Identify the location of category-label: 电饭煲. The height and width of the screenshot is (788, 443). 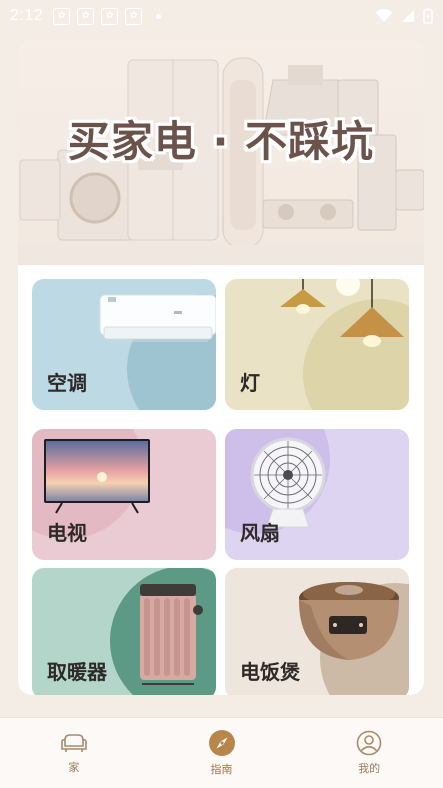
(270, 672).